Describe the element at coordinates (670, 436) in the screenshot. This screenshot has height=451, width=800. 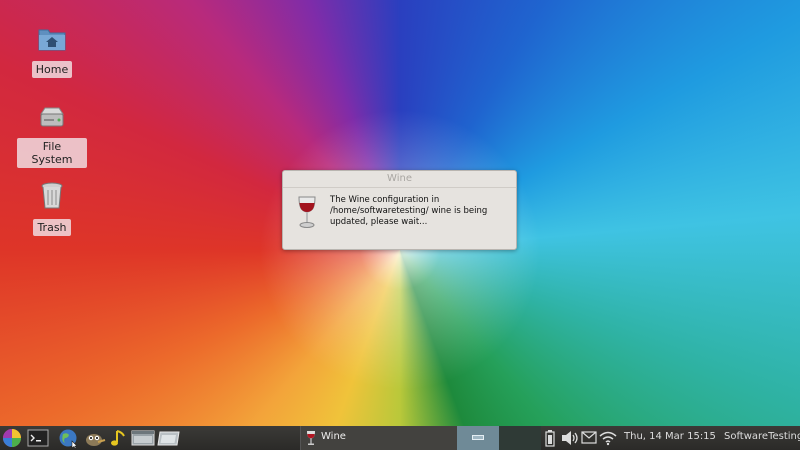
I see `clock: Thu, 14 Mar 15:15` at that location.